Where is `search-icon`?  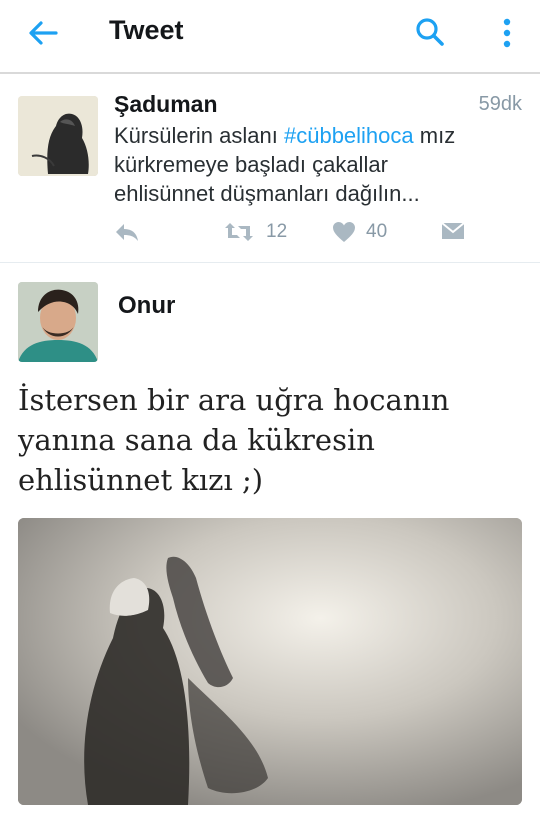 search-icon is located at coordinates (430, 32).